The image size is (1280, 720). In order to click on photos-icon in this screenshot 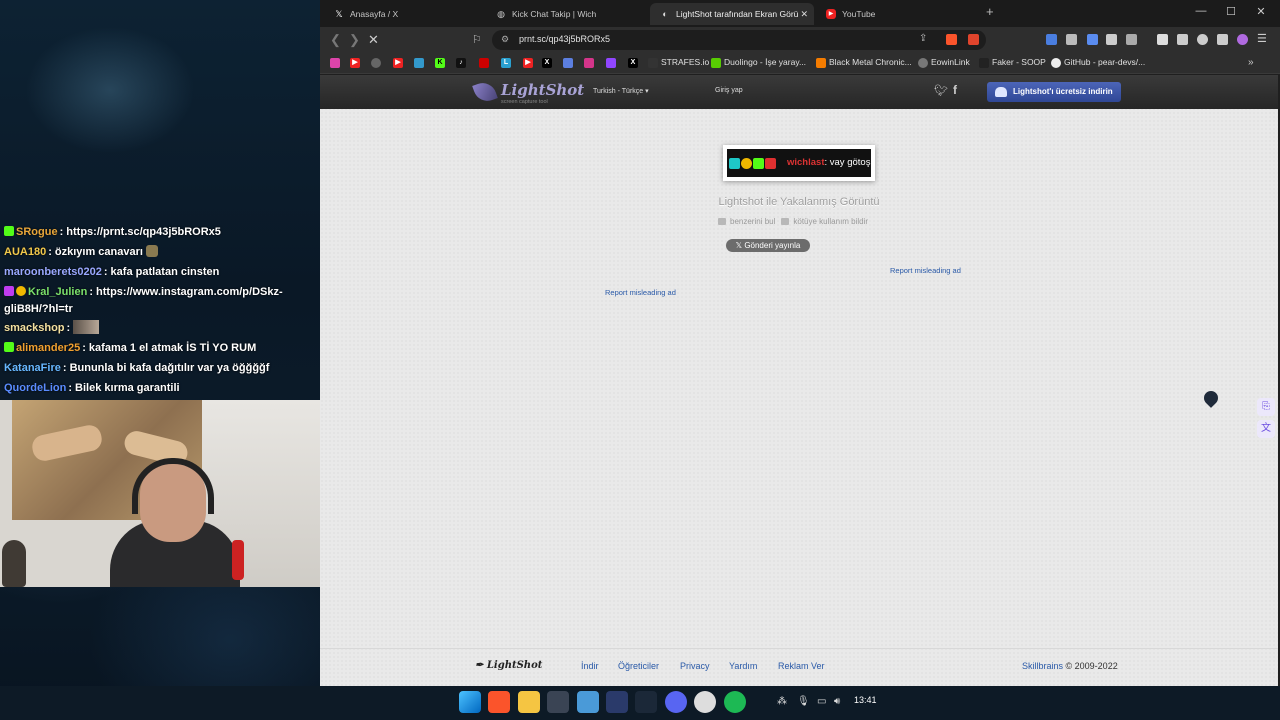, I will do `click(588, 702)`.